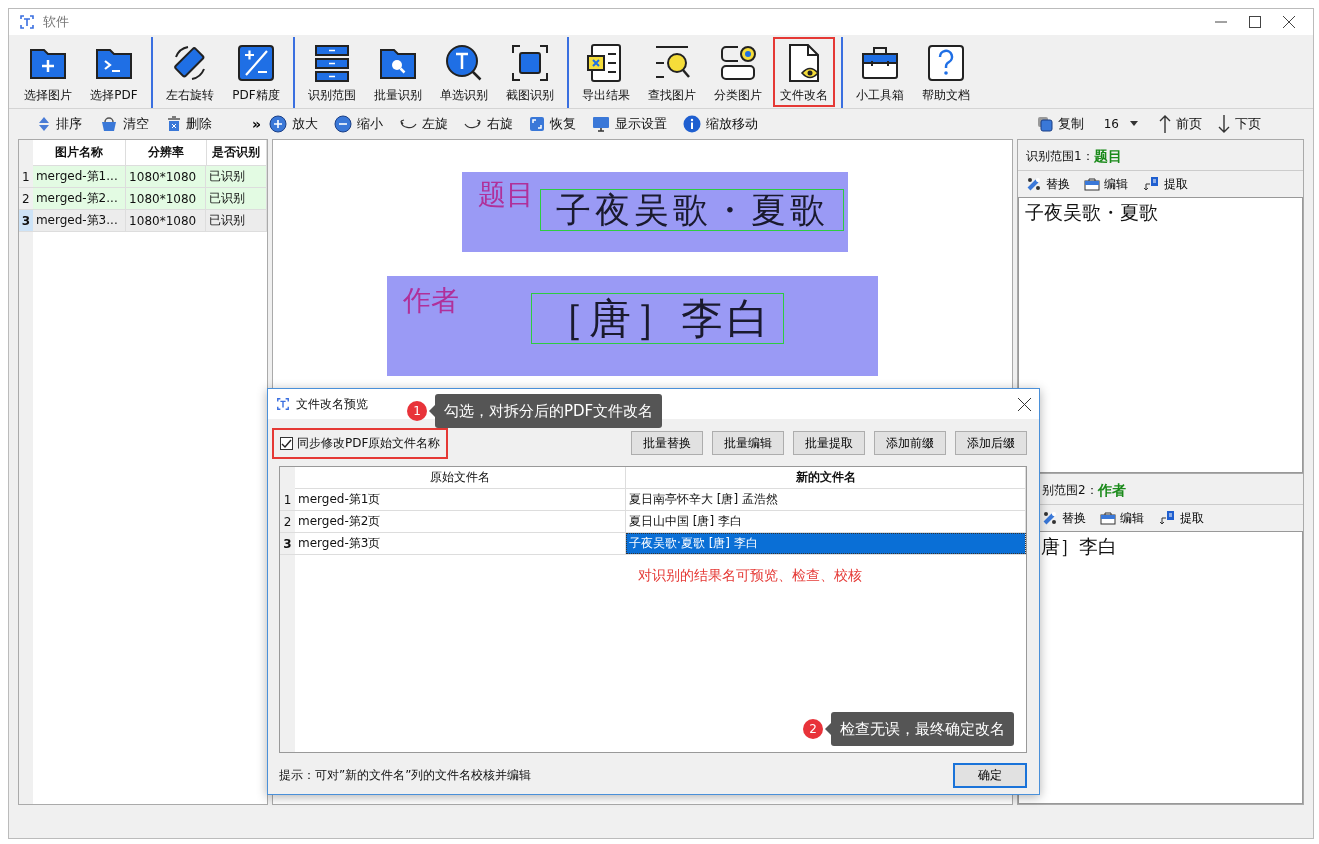 This screenshot has width=1319, height=844. I want to click on ocr-region: 题目 子夜吴歌・夏歌, so click(655, 212).